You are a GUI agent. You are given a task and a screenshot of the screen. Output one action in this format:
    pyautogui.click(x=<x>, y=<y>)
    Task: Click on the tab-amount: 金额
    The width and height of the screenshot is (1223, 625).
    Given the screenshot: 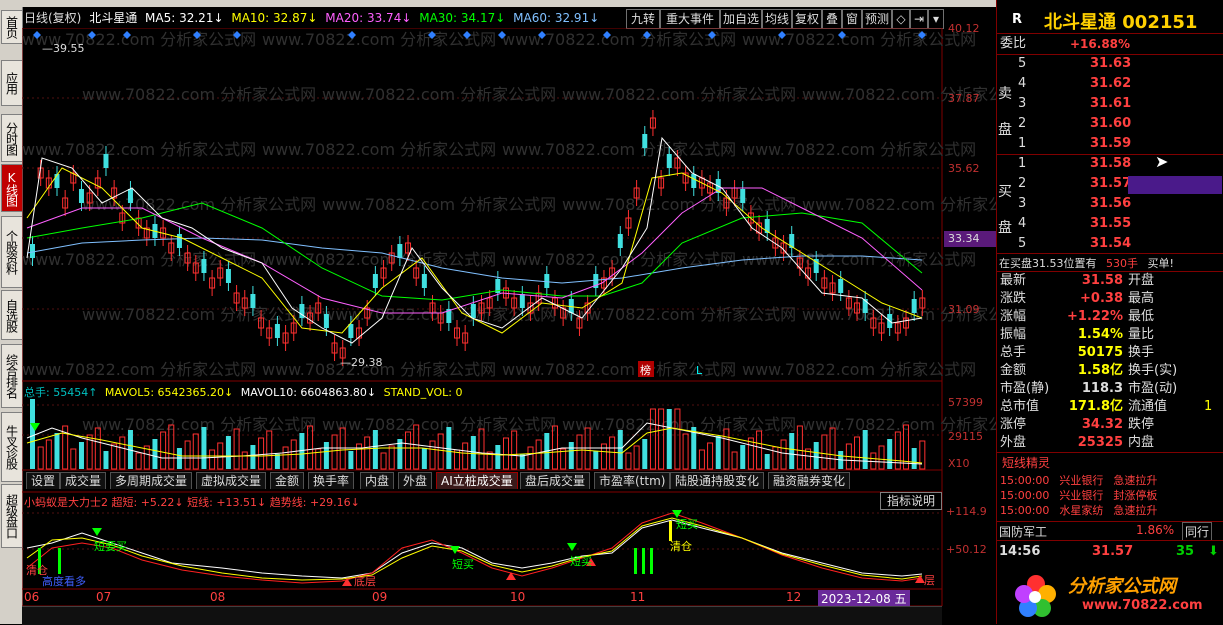 What is the action you would take?
    pyautogui.click(x=287, y=480)
    